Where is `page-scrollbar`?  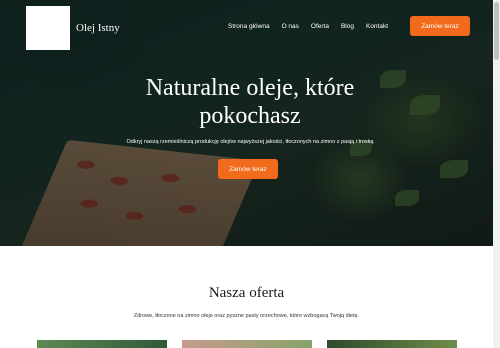
page-scrollbar is located at coordinates (496, 174).